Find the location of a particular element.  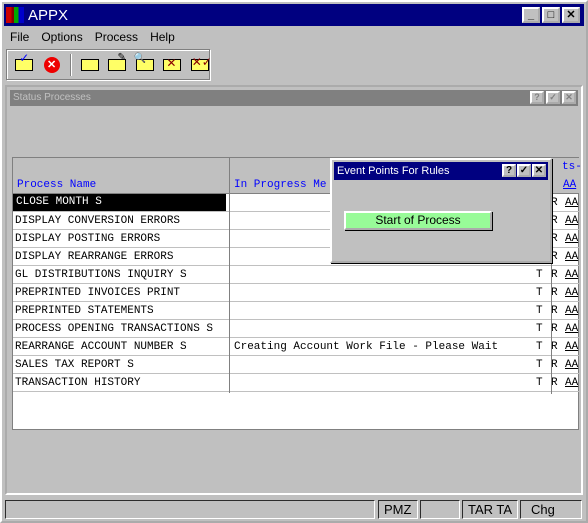

ok-button: ✓ is located at coordinates (553, 97).